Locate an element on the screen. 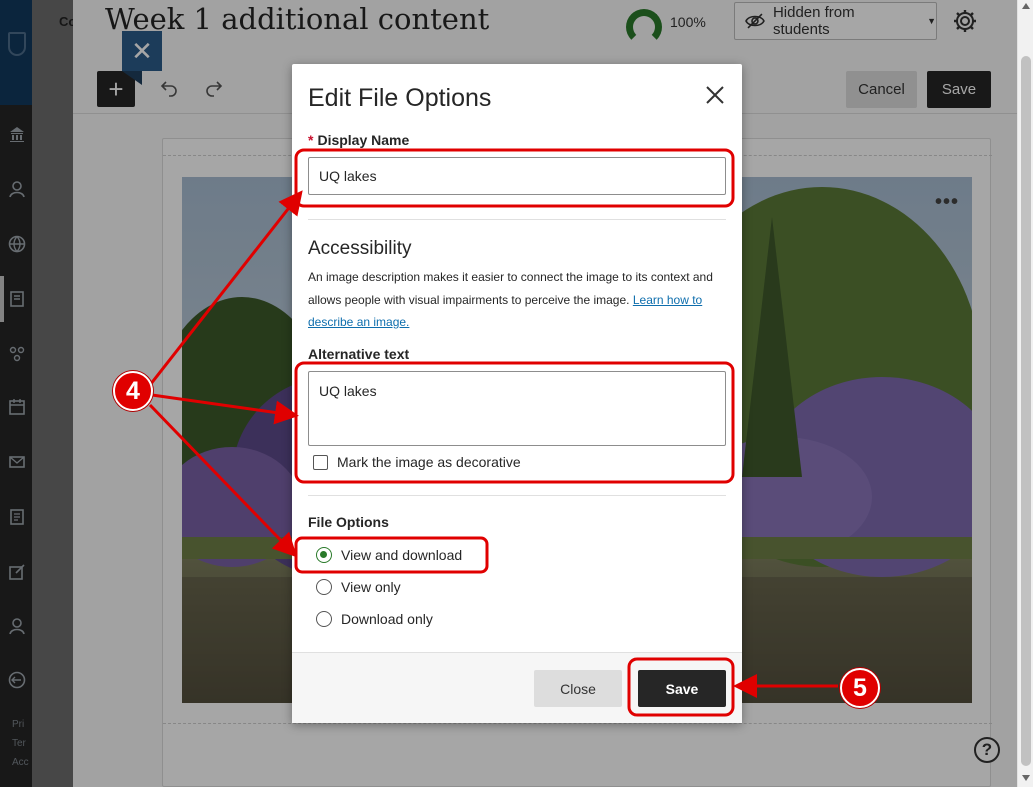  radio-label: View only is located at coordinates (371, 587).